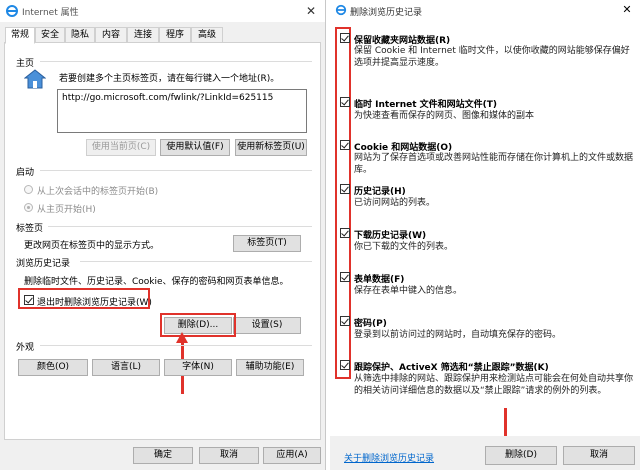 The image size is (640, 470). Describe the element at coordinates (292, 455) in the screenshot. I see `apply-button: 应用(A)` at that location.